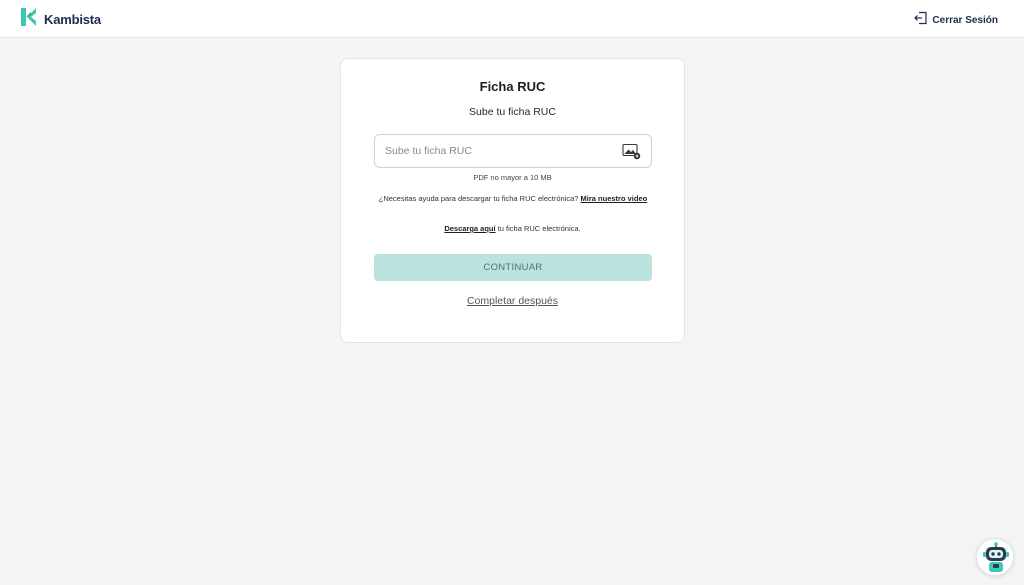 The image size is (1024, 585). Describe the element at coordinates (72, 19) in the screenshot. I see `brand-name: Kambista` at that location.